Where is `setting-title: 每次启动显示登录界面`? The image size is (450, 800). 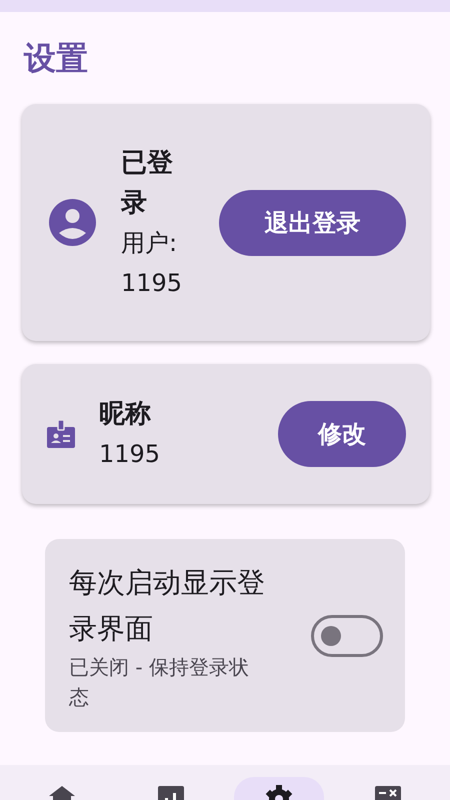 setting-title: 每次启动显示登录界面 is located at coordinates (167, 605).